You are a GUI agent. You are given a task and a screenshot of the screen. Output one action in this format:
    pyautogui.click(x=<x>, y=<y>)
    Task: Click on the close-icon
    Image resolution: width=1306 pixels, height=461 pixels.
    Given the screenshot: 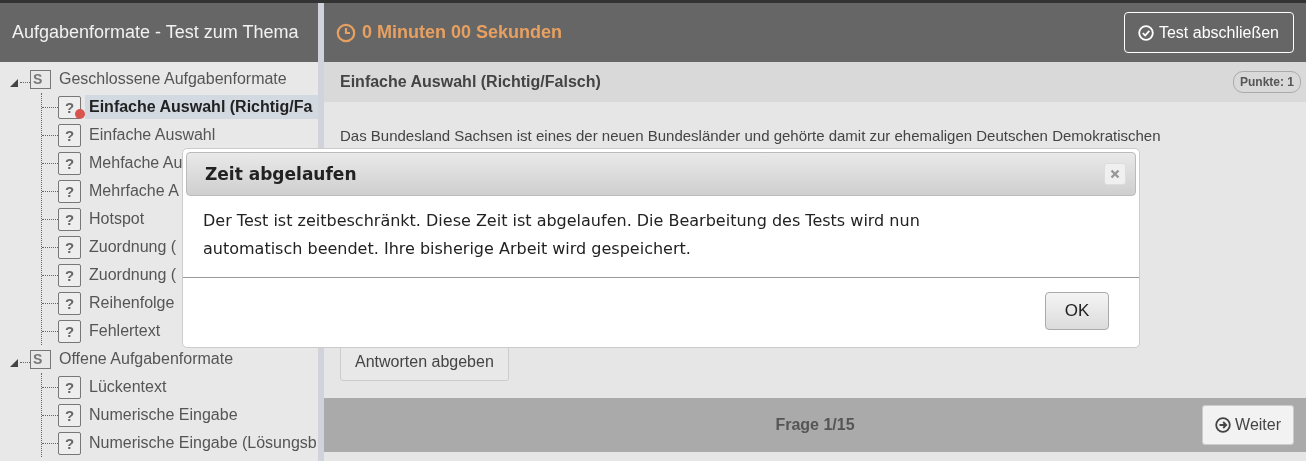 What is the action you would take?
    pyautogui.click(x=1115, y=174)
    